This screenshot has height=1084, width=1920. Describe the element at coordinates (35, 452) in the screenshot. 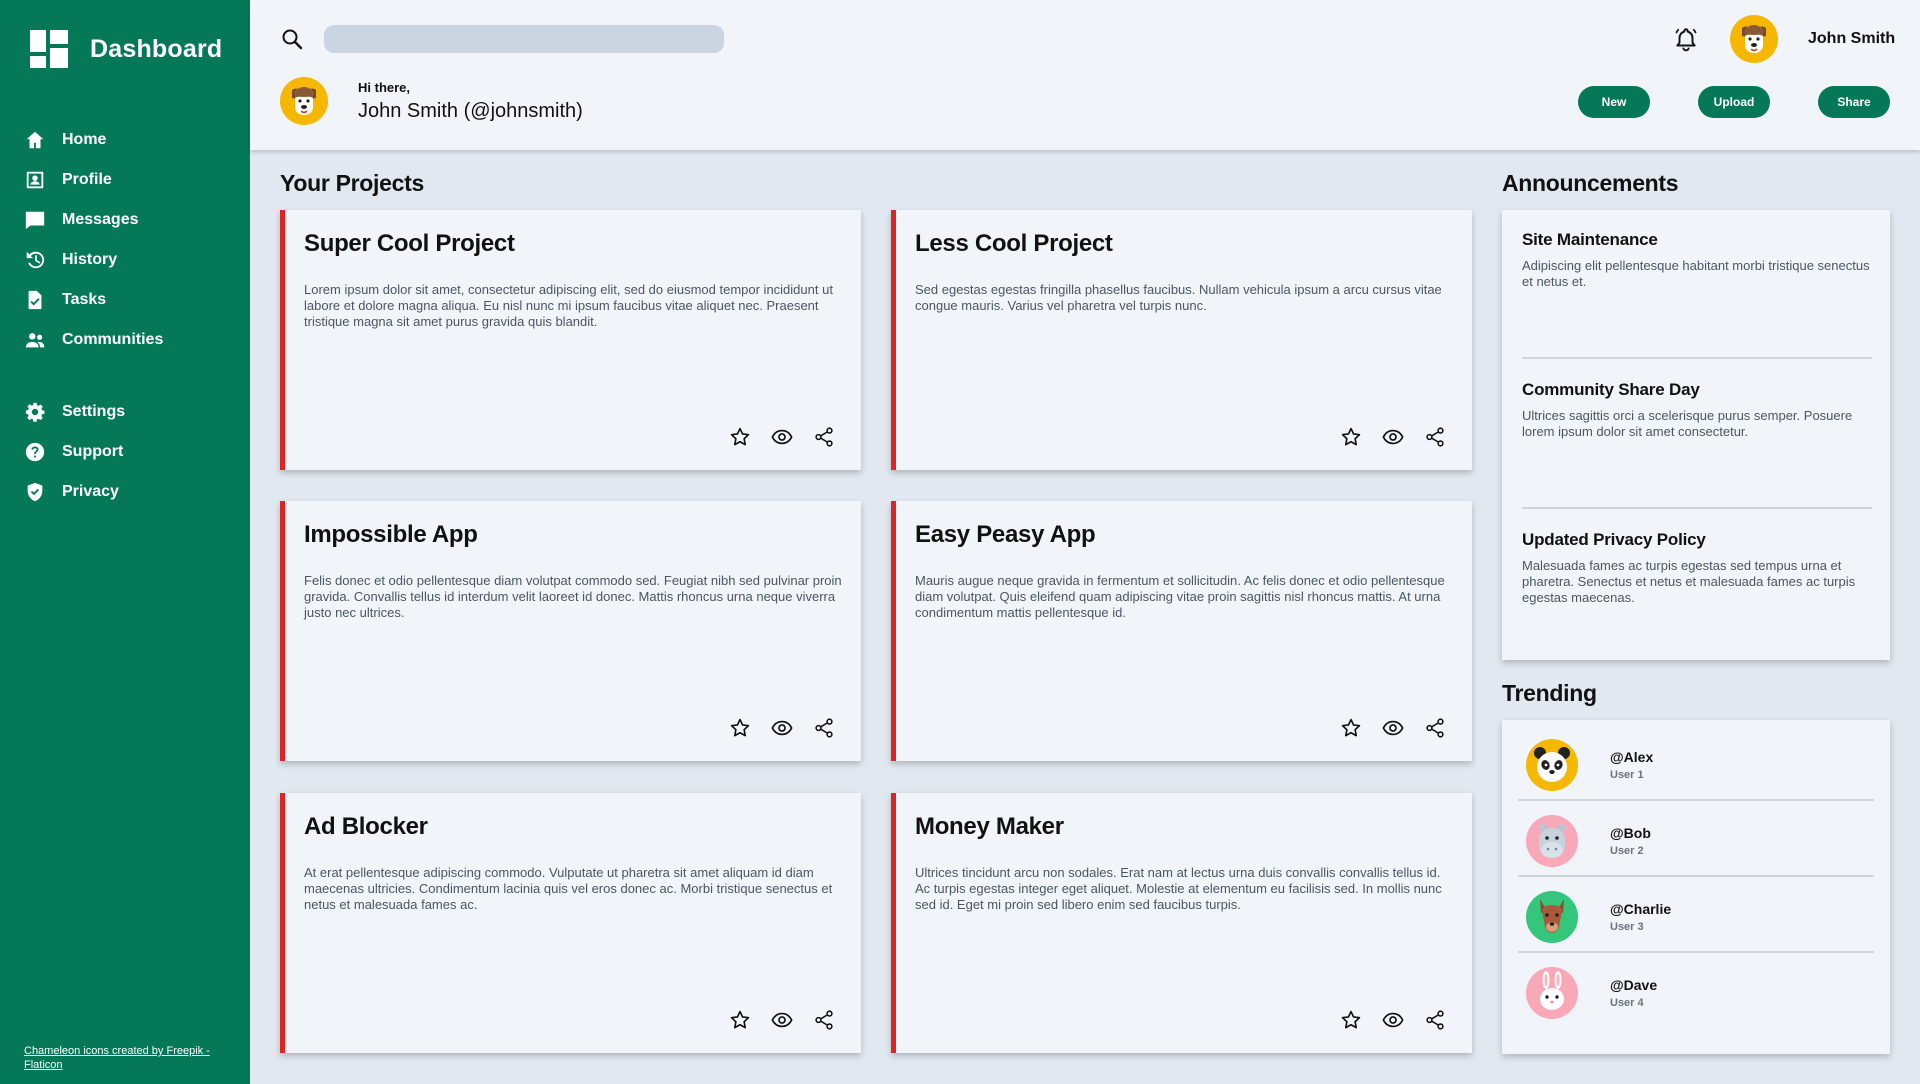

I see `help-icon` at that location.